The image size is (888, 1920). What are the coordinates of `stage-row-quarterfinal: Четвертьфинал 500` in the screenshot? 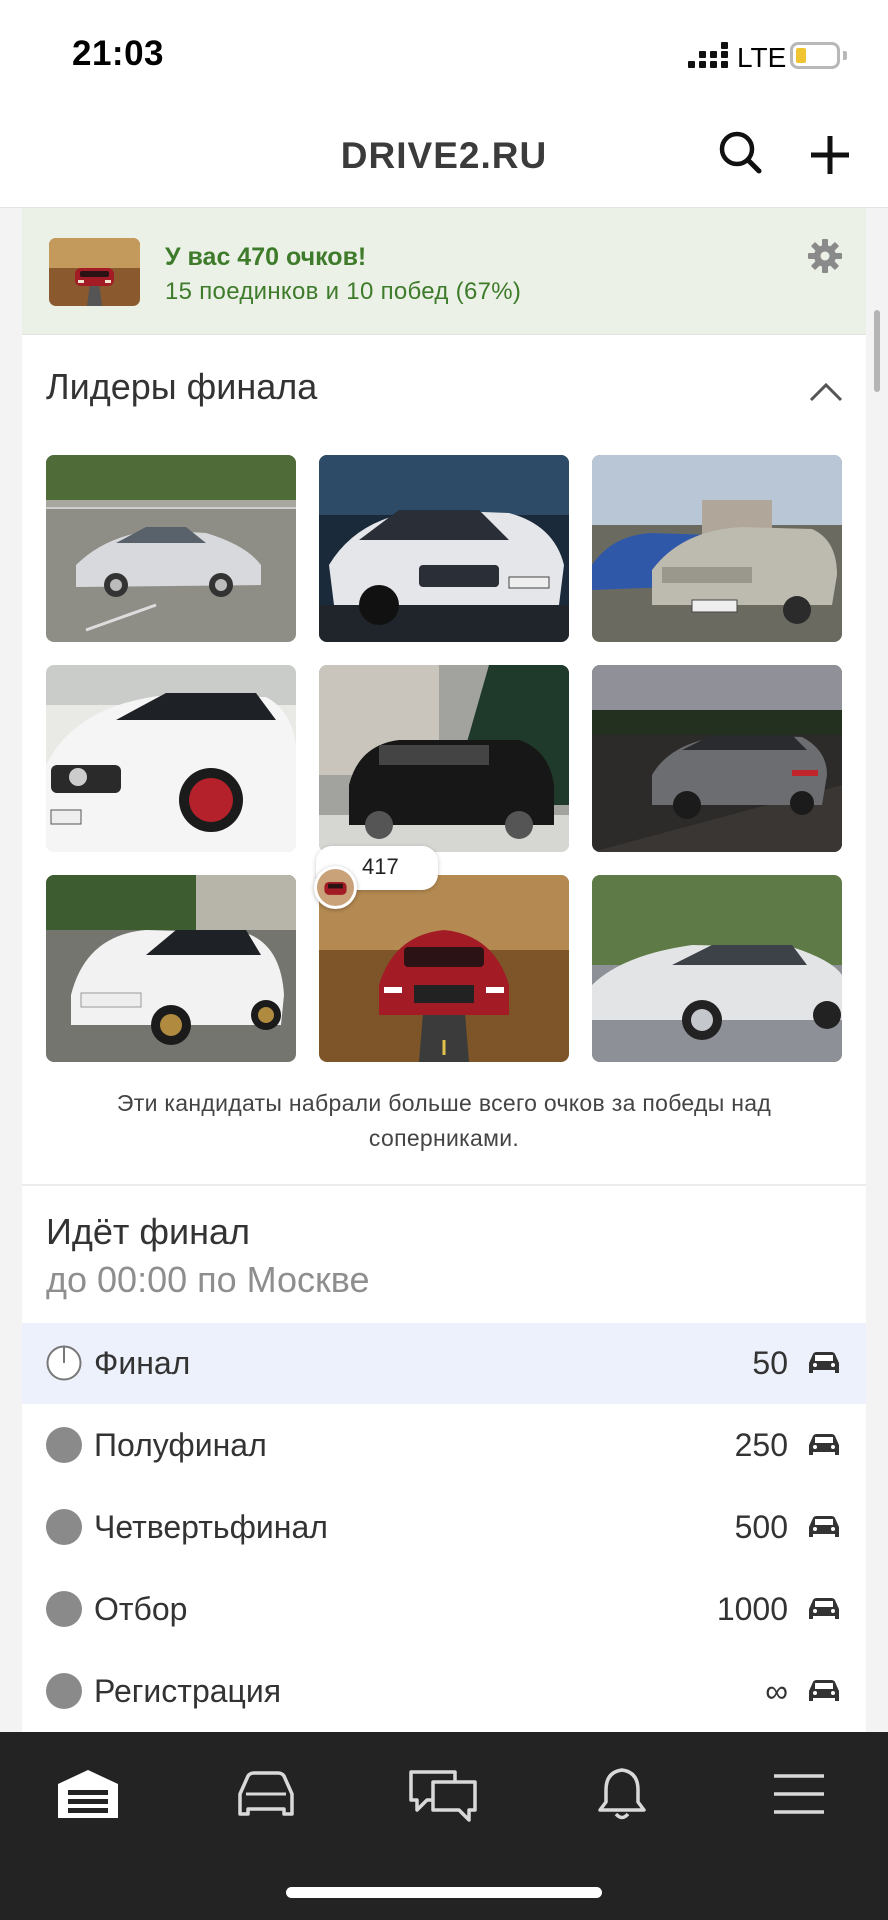 It's located at (444, 1527).